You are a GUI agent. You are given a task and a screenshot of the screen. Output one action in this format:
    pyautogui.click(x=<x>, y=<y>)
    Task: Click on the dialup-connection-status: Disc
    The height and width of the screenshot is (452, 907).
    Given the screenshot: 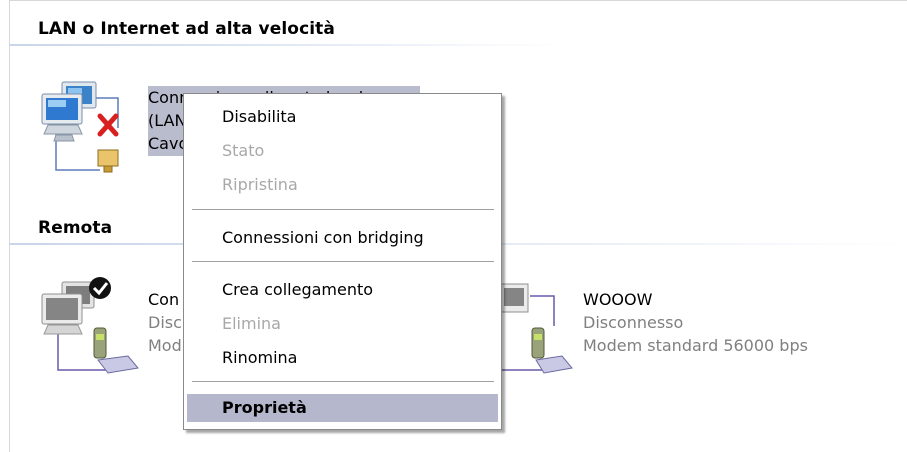 What is the action you would take?
    pyautogui.click(x=165, y=322)
    